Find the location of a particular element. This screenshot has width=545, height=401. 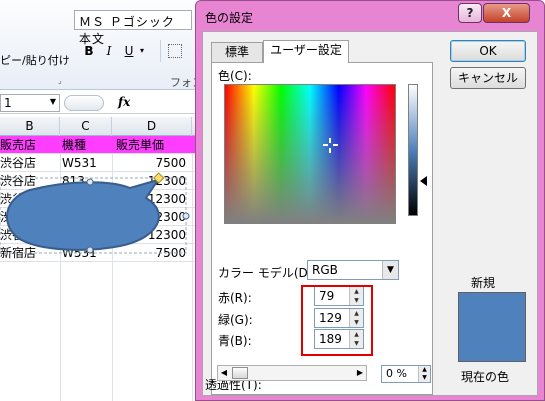

border-icon is located at coordinates (175, 51).